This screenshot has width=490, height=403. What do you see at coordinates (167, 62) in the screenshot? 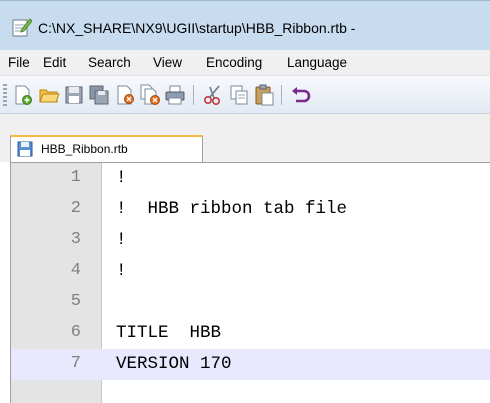
I see `menu-view: View` at bounding box center [167, 62].